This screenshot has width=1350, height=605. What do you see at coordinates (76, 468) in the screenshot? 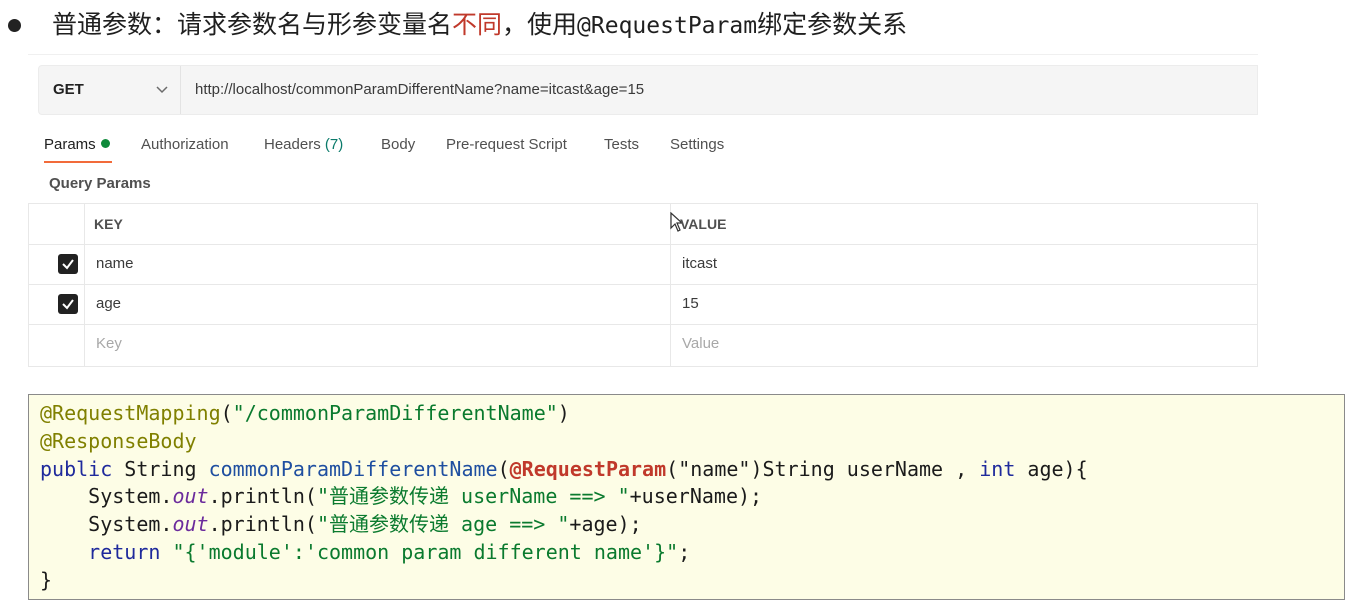
I see `code-token: public` at bounding box center [76, 468].